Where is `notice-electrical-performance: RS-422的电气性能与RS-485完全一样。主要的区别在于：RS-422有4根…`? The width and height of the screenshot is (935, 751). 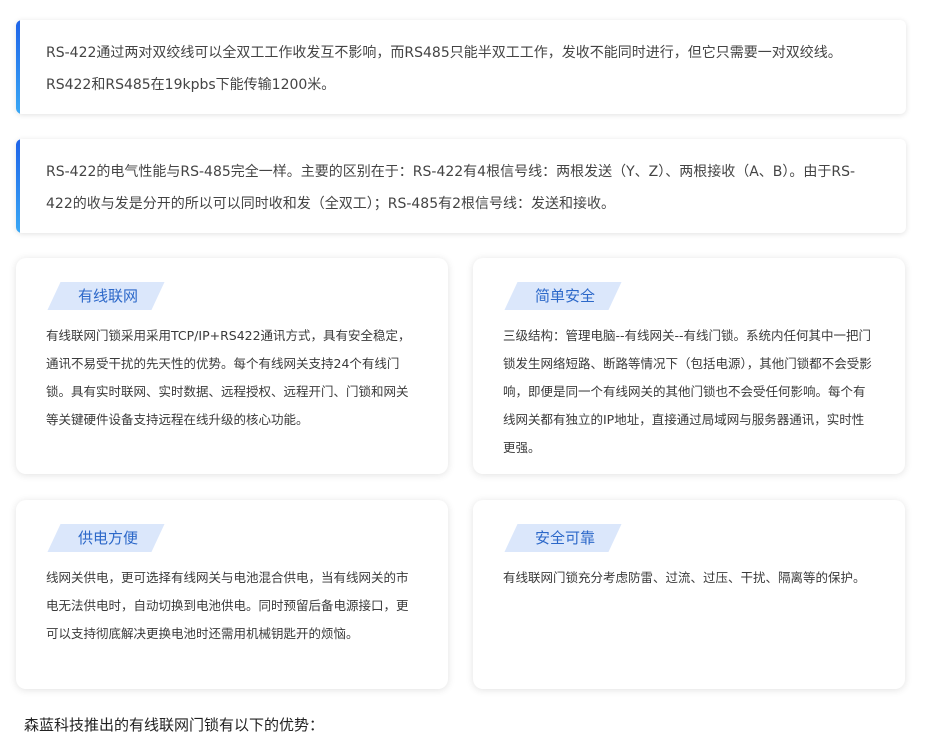 notice-electrical-performance: RS-422的电气性能与RS-485完全一样。主要的区别在于：RS-422有4根… is located at coordinates (461, 186).